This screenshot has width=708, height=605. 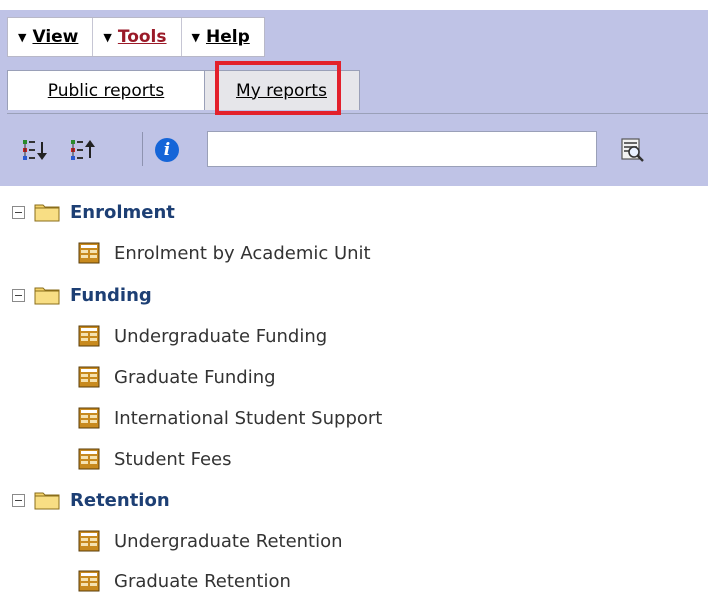 I want to click on report-undergraduate-retention: Undergraduate Retention, so click(x=210, y=541).